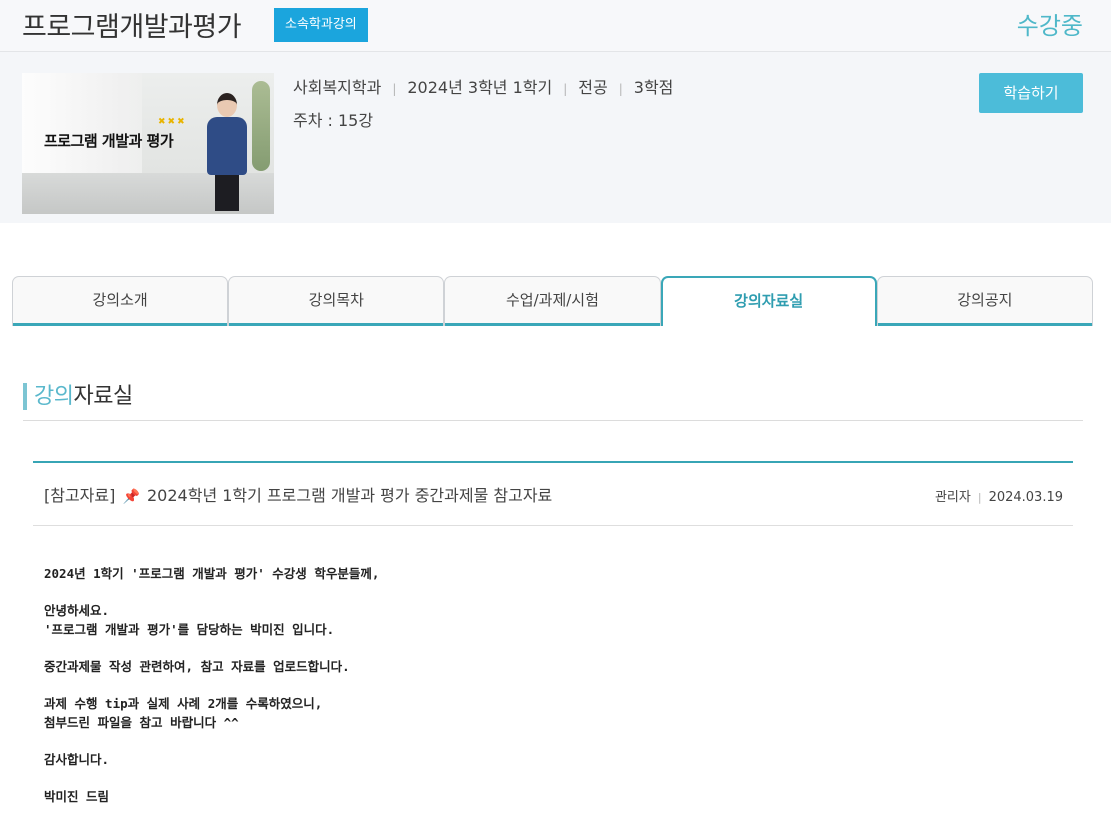  What do you see at coordinates (109, 141) in the screenshot?
I see `thumbnail-title: 프로그램 개발과 평가` at bounding box center [109, 141].